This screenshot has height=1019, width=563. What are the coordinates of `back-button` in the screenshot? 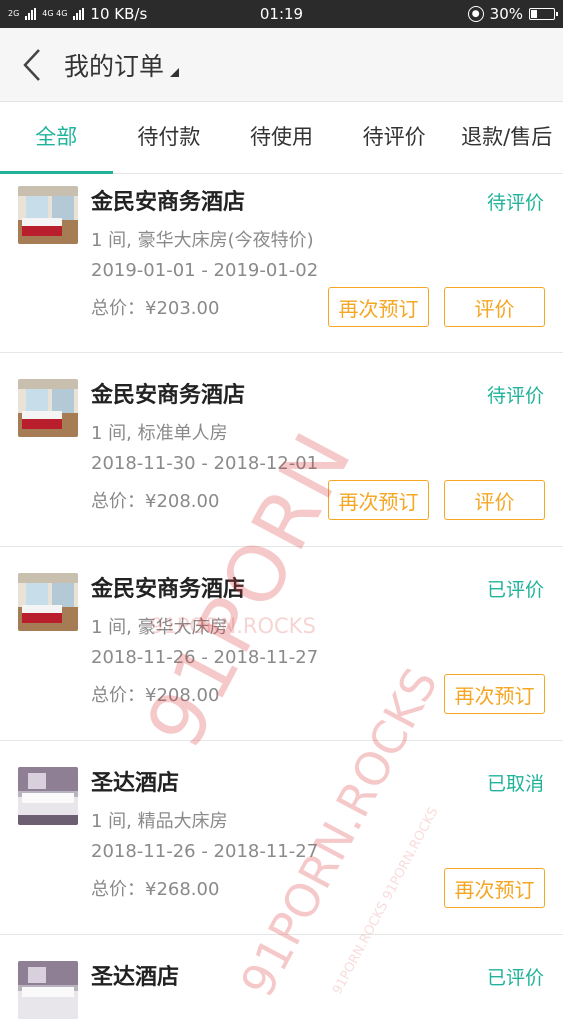 It's located at (32, 65).